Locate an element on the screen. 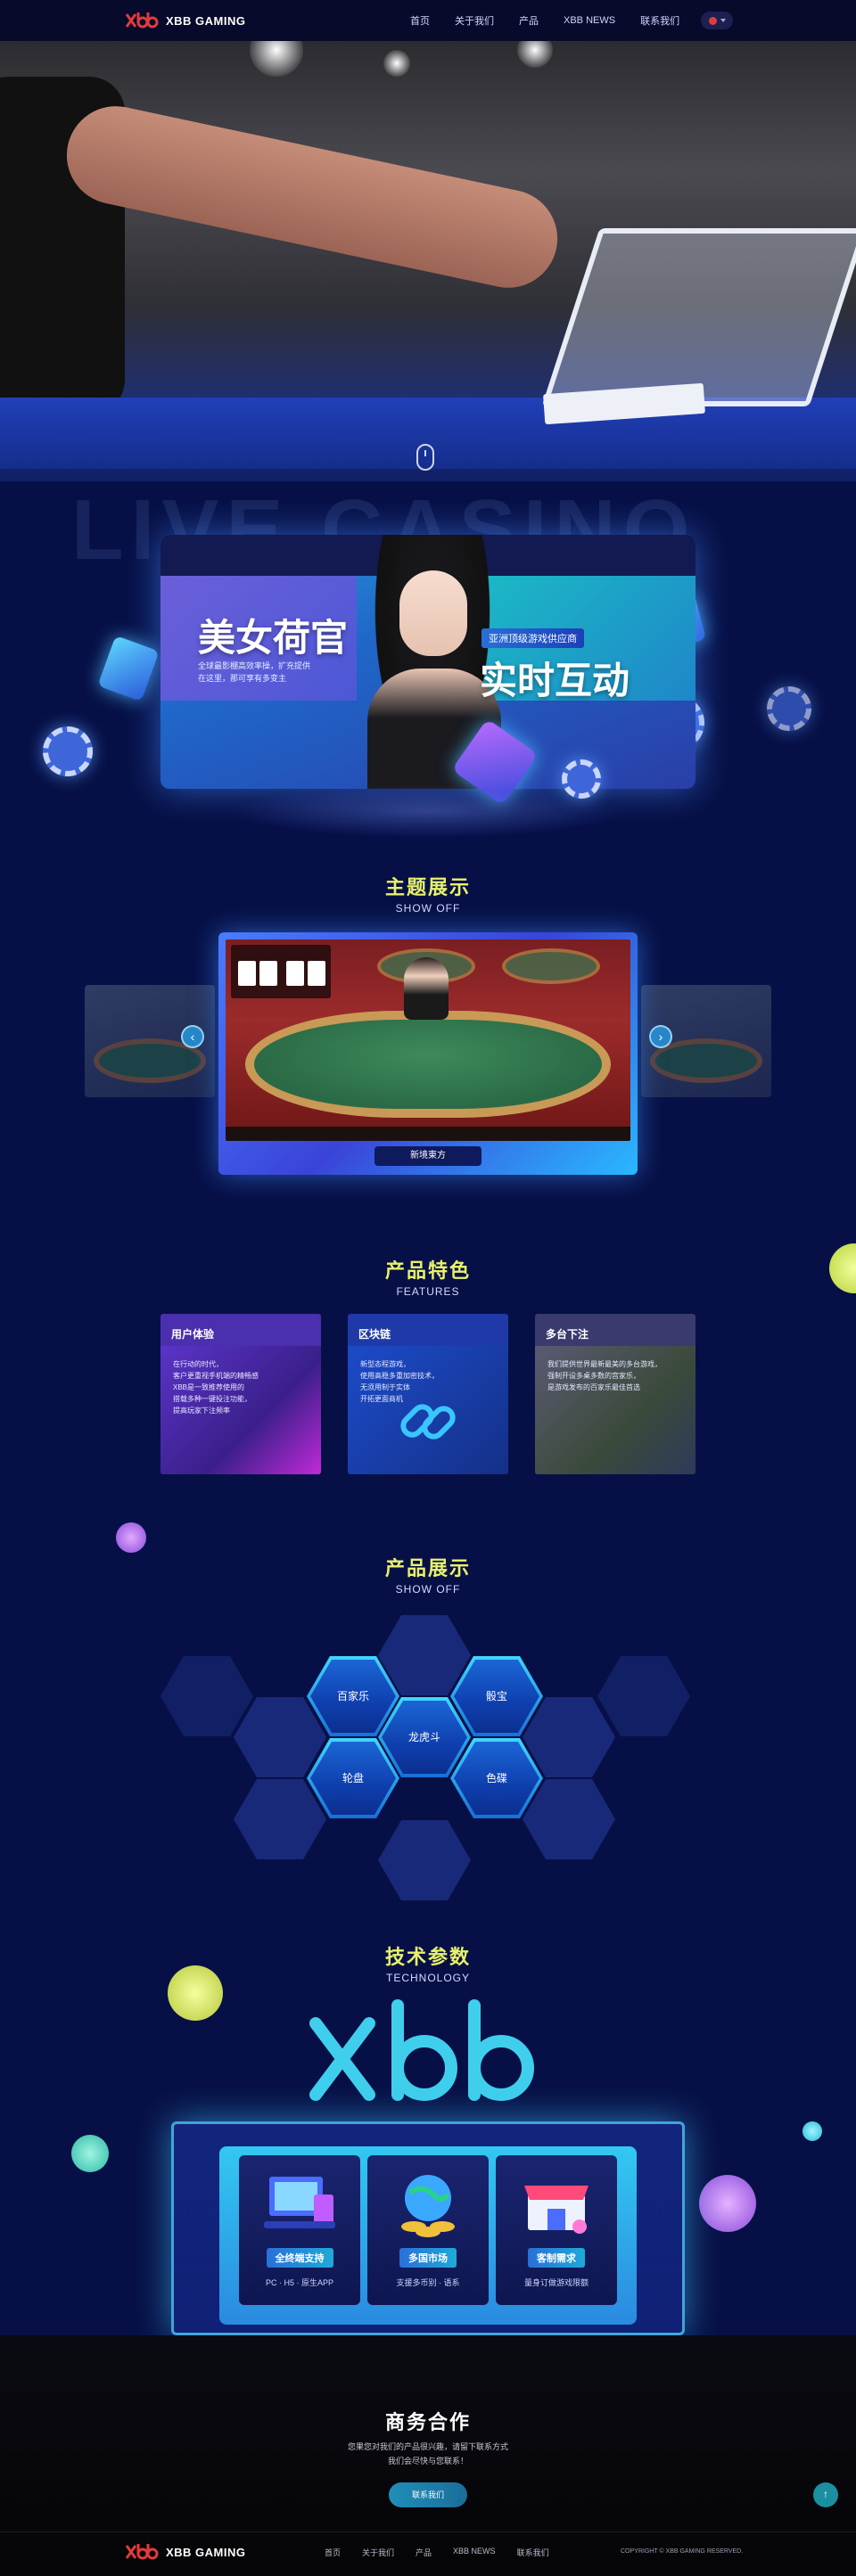 The width and height of the screenshot is (856, 2576). scroll-down-icon is located at coordinates (425, 457).